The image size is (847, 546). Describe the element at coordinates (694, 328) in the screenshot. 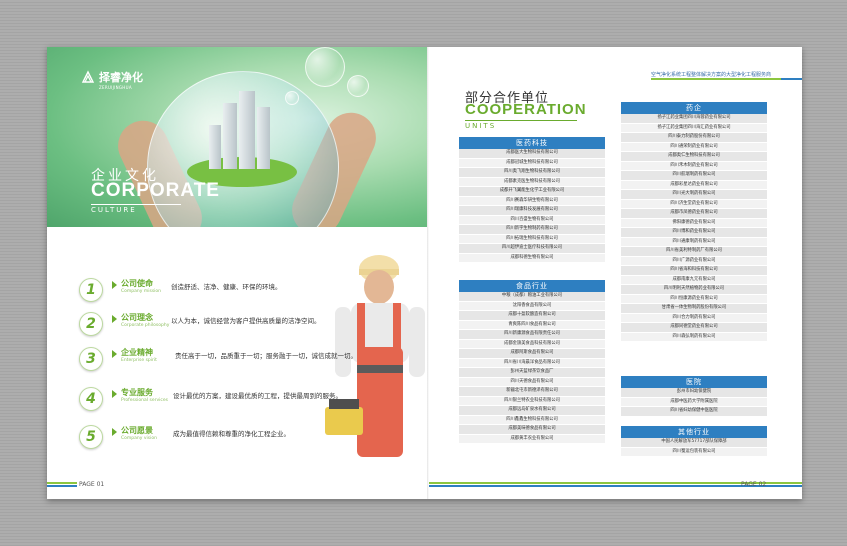

I see `list-item: 成都同德堂药业有限公司` at that location.